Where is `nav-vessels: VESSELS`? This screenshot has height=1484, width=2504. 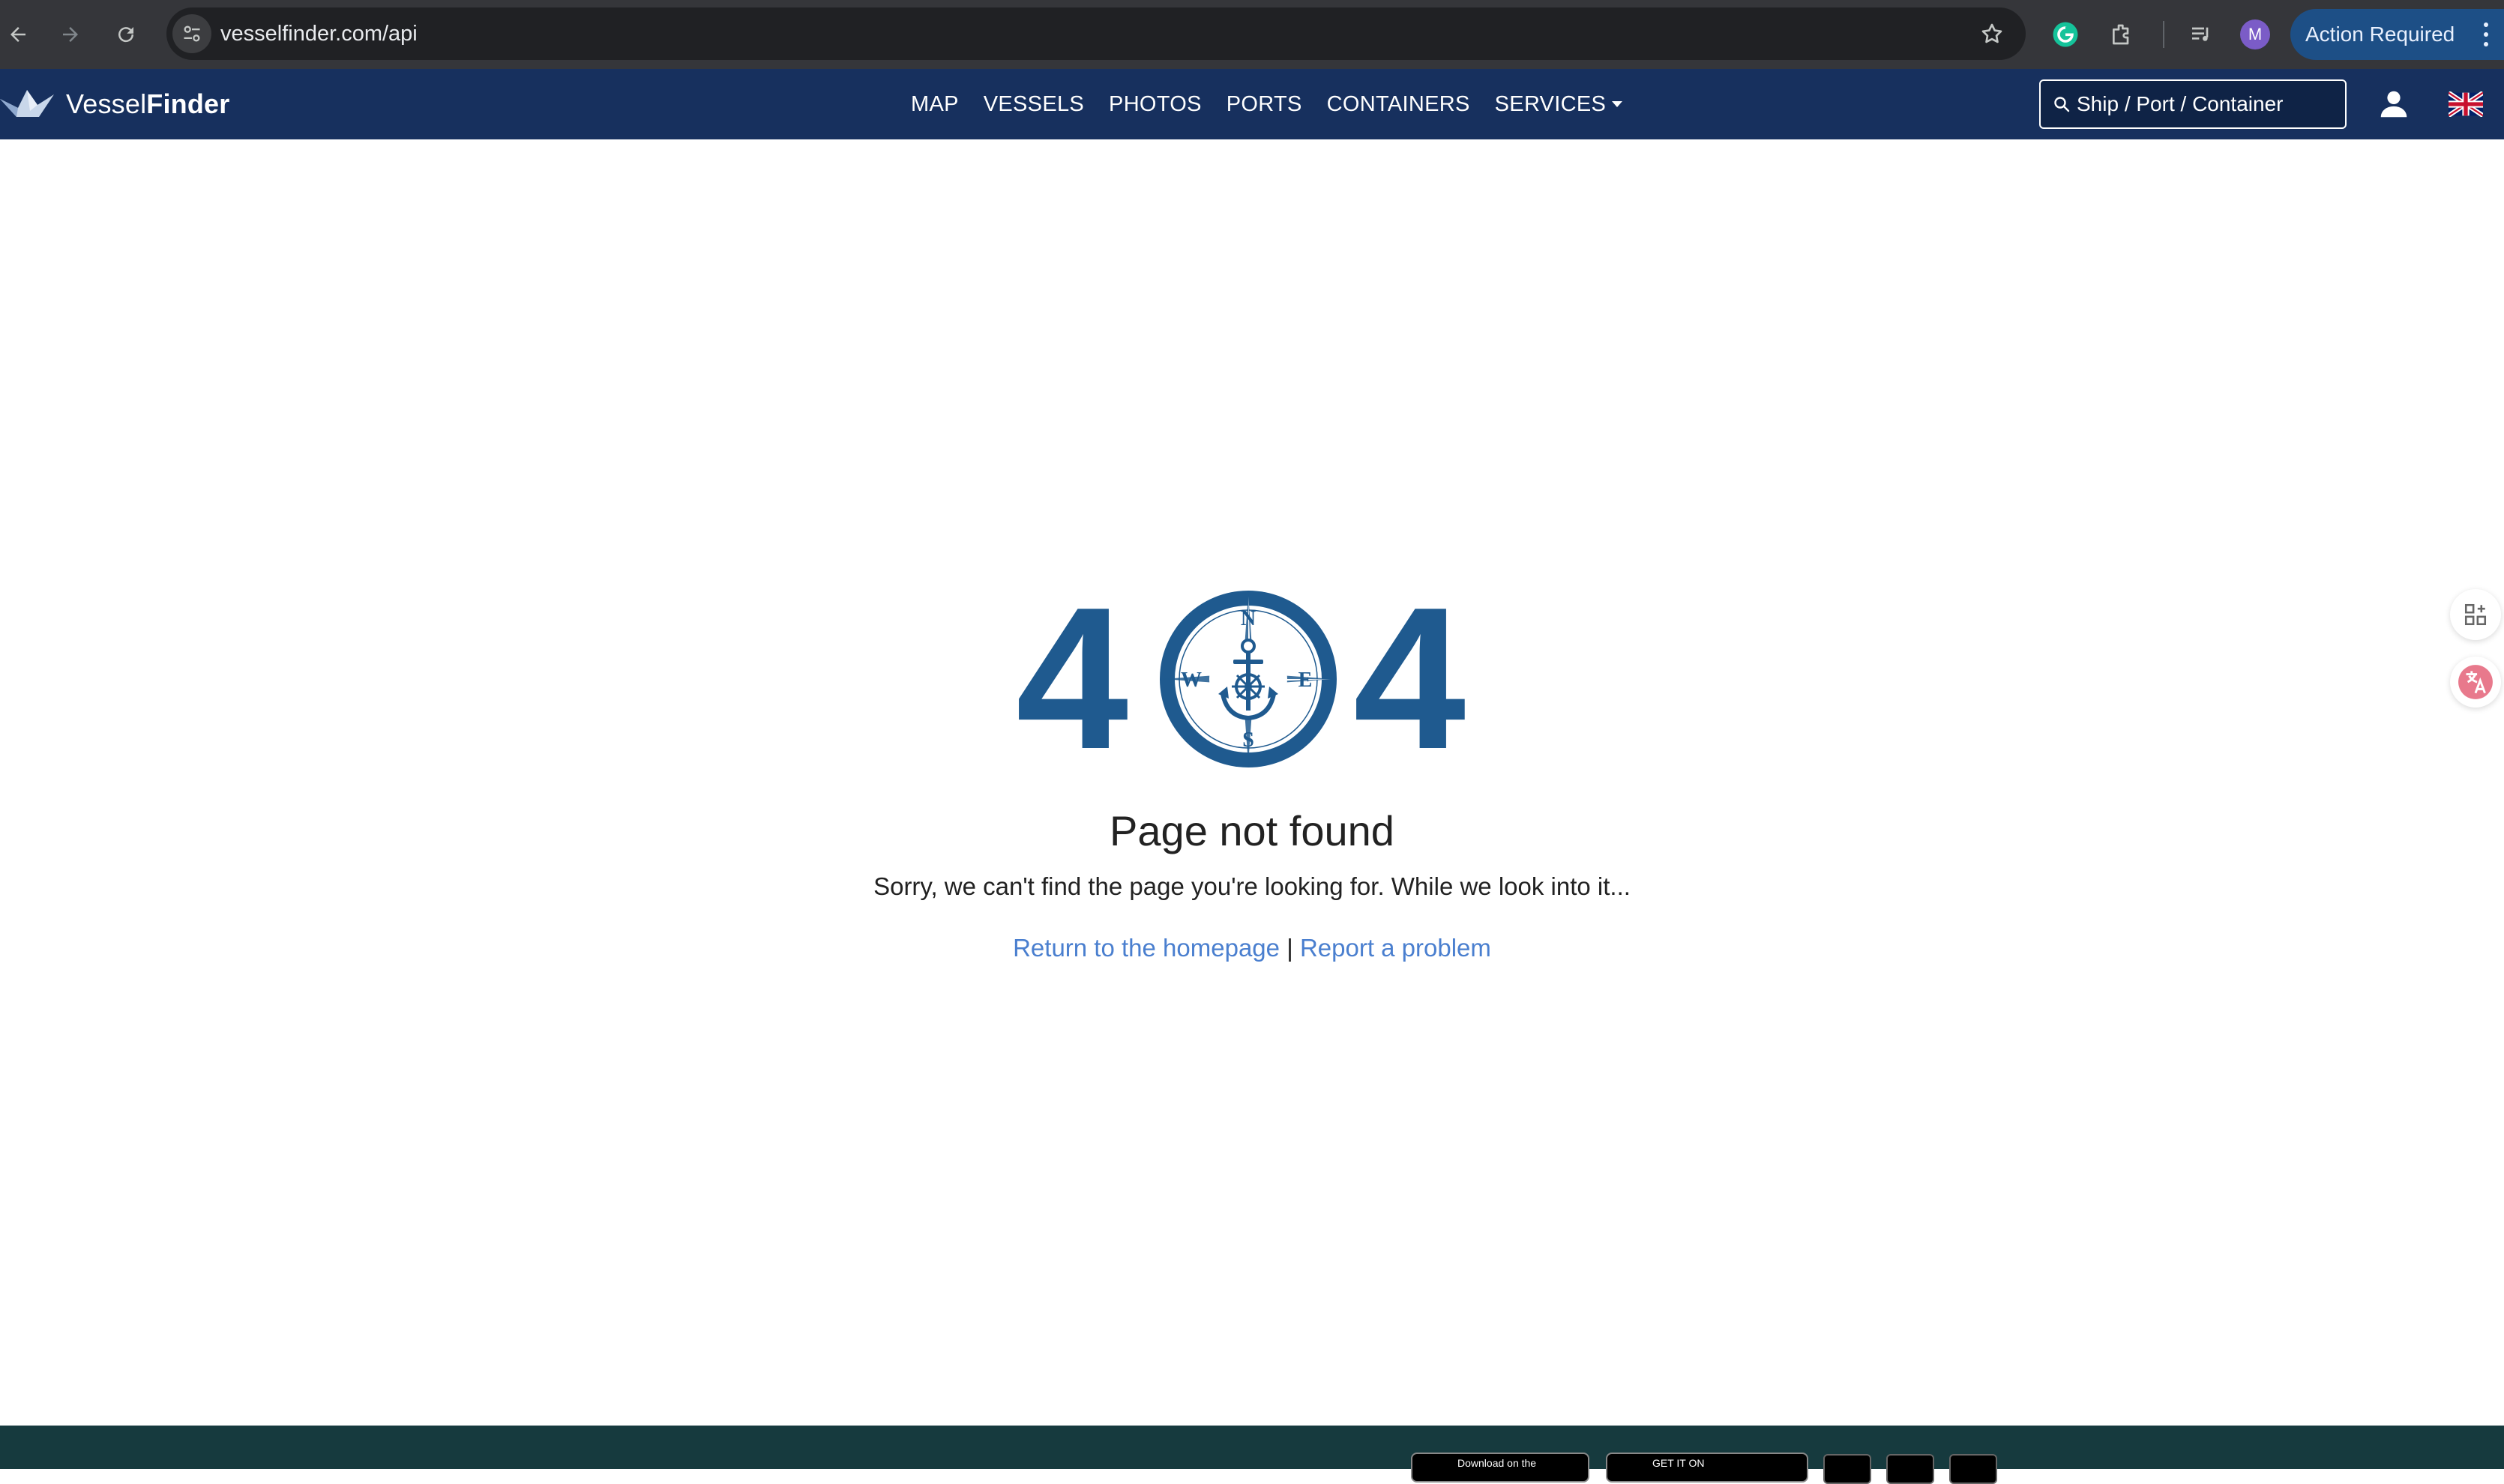
nav-vessels: VESSELS is located at coordinates (1034, 105).